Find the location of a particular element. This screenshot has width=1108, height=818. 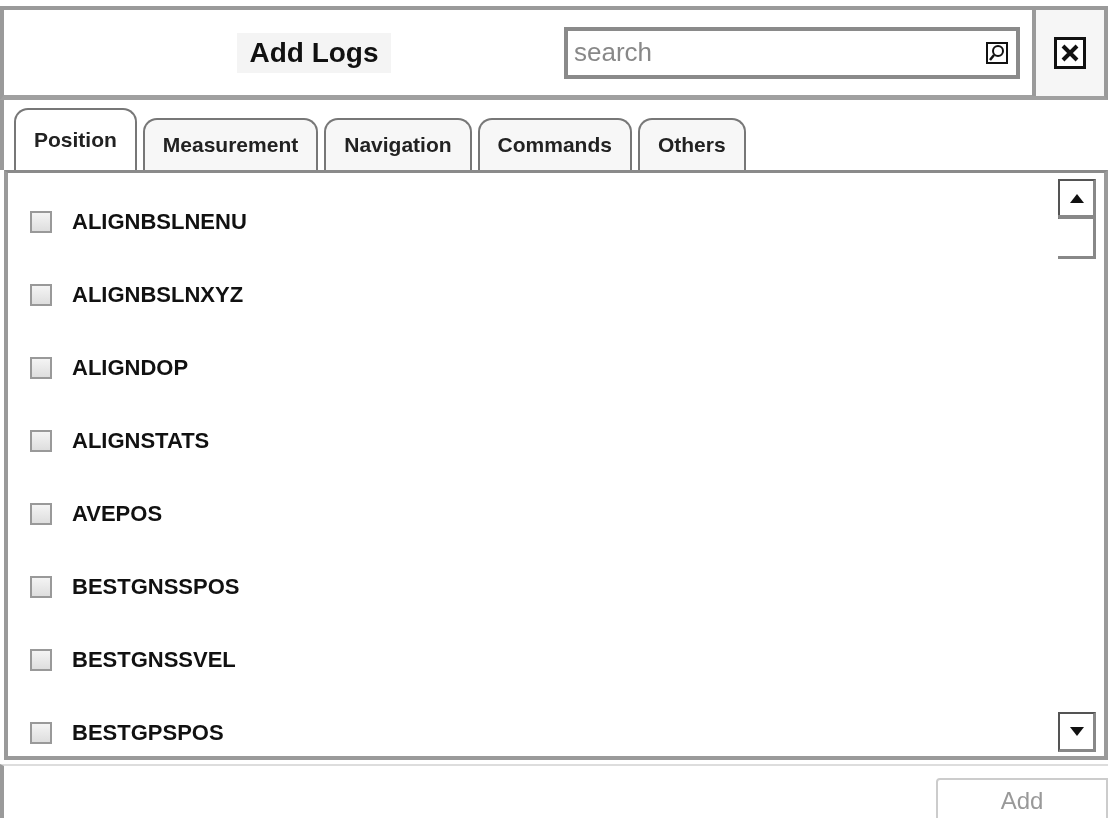

up-arrow-icon is located at coordinates (1076, 198).